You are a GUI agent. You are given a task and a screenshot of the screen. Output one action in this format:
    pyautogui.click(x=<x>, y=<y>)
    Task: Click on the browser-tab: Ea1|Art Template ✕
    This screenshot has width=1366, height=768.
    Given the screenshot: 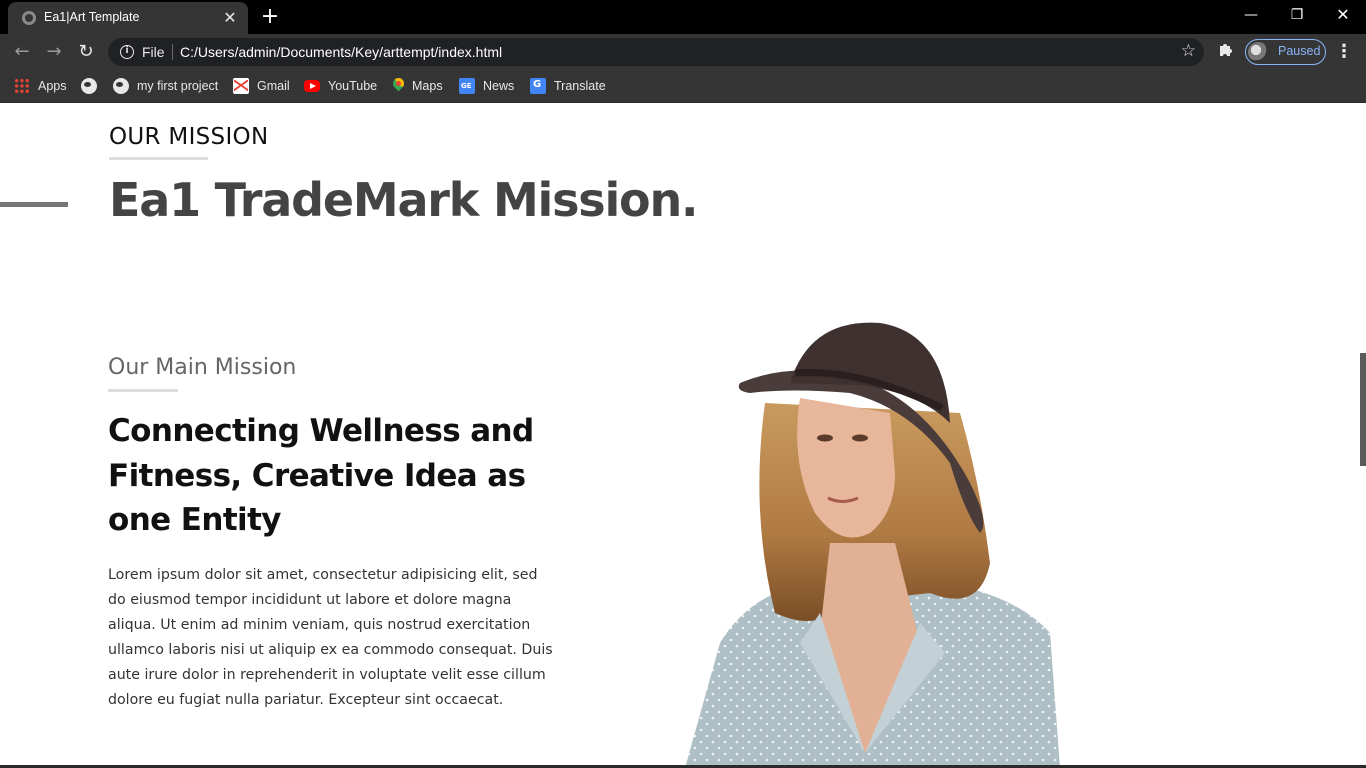 What is the action you would take?
    pyautogui.click(x=128, y=18)
    